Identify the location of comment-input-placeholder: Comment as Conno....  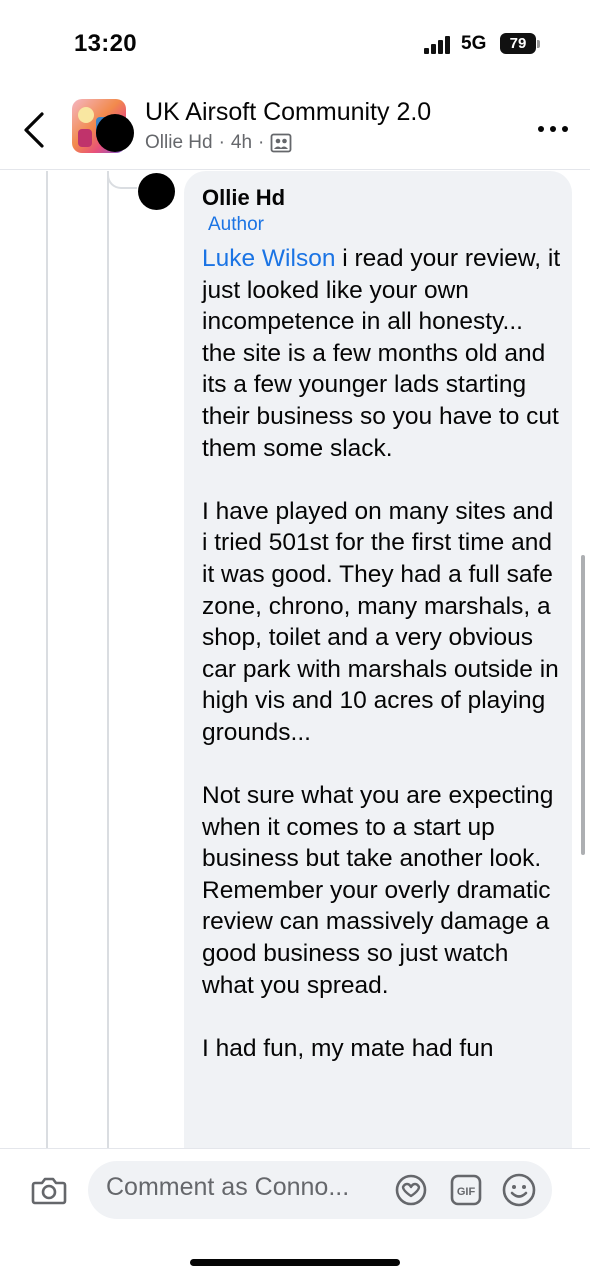
(227, 1187).